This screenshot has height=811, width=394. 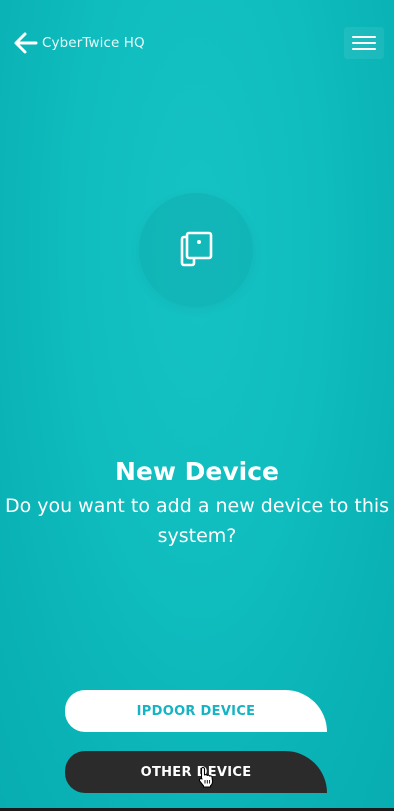 I want to click on ipdoor-device-button: IPDOOR DEVICE, so click(x=196, y=711).